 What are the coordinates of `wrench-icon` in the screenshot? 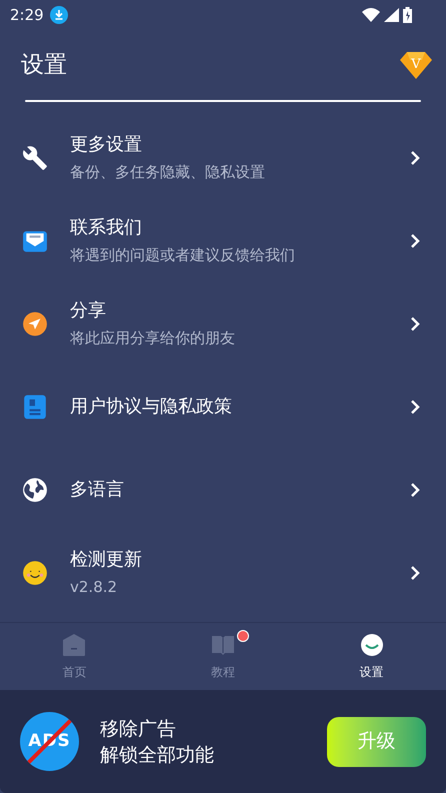 It's located at (35, 157).